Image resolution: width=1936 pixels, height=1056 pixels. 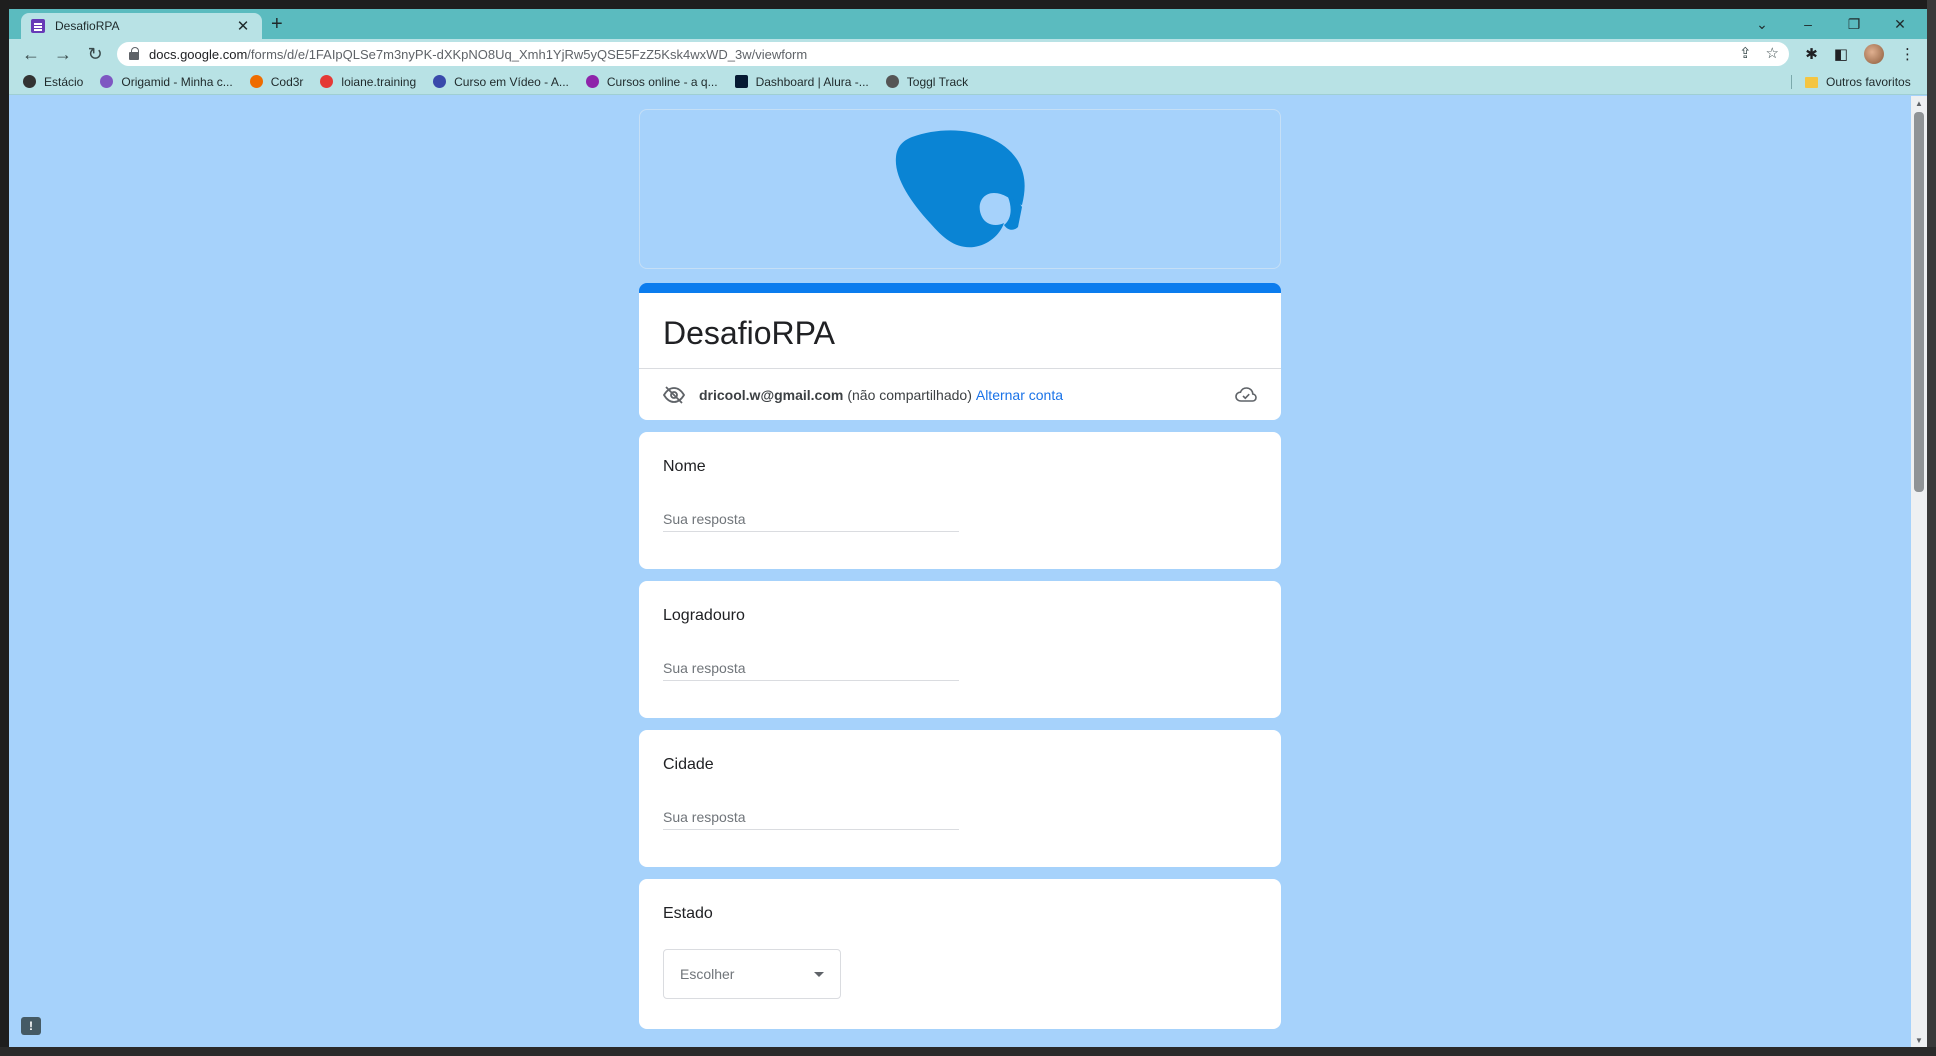 What do you see at coordinates (1858, 82) in the screenshot?
I see `other-bookmarks-folder: Outros favoritos` at bounding box center [1858, 82].